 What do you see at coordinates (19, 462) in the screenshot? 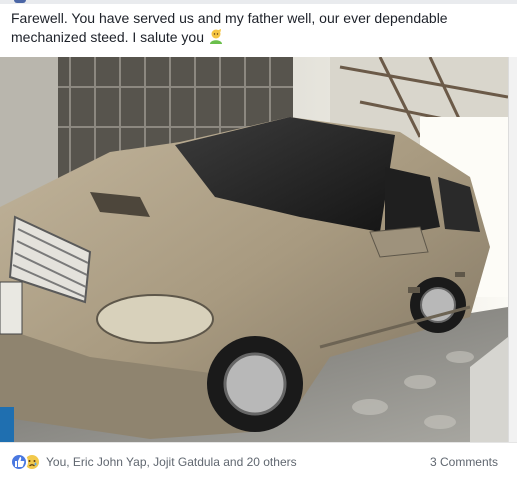
I see `like-icon` at bounding box center [19, 462].